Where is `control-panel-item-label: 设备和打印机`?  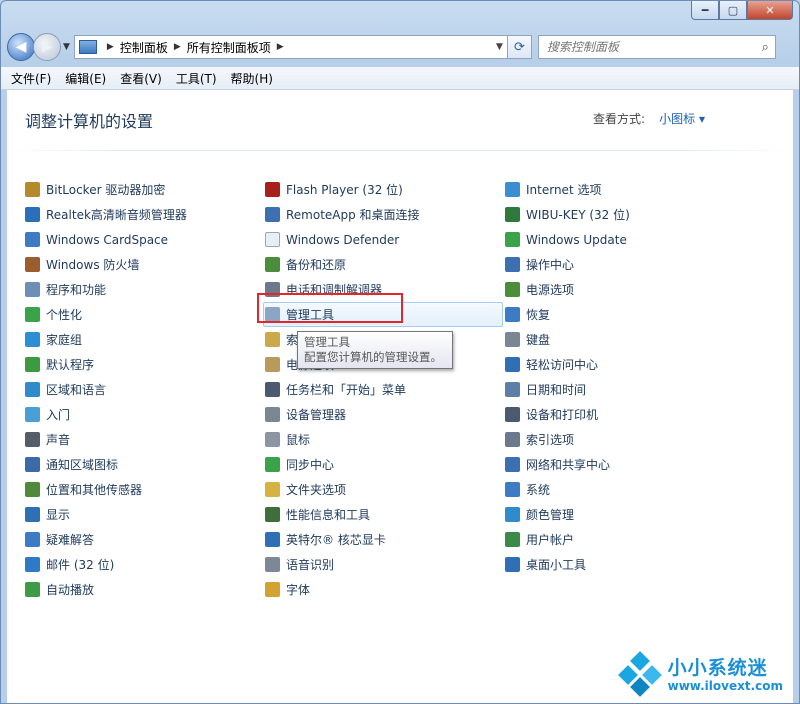
control-panel-item-label: 设备和打印机 is located at coordinates (562, 415).